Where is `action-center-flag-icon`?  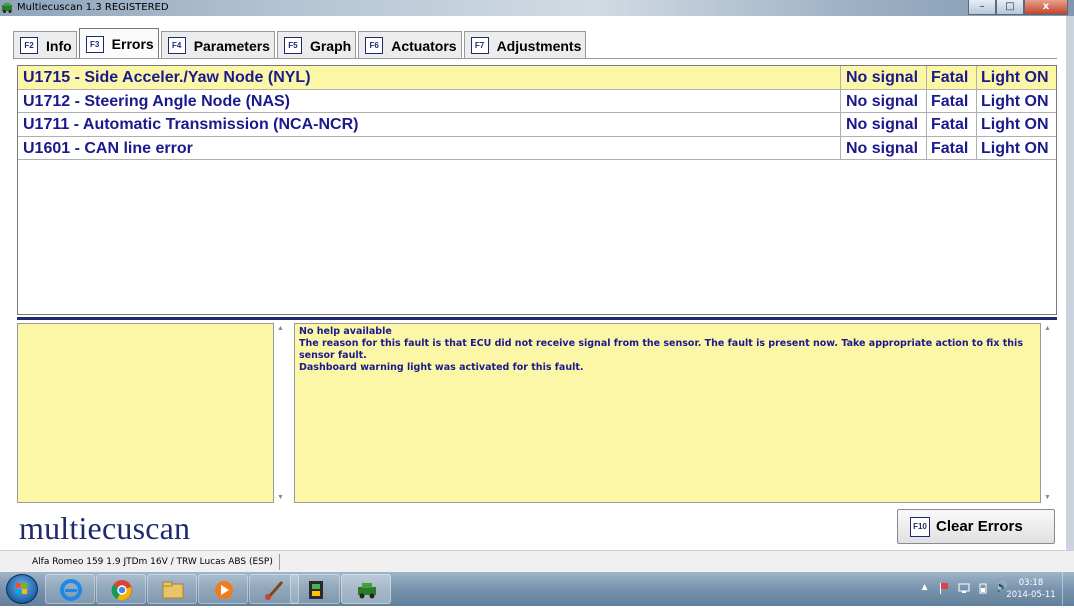 action-center-flag-icon is located at coordinates (944, 588).